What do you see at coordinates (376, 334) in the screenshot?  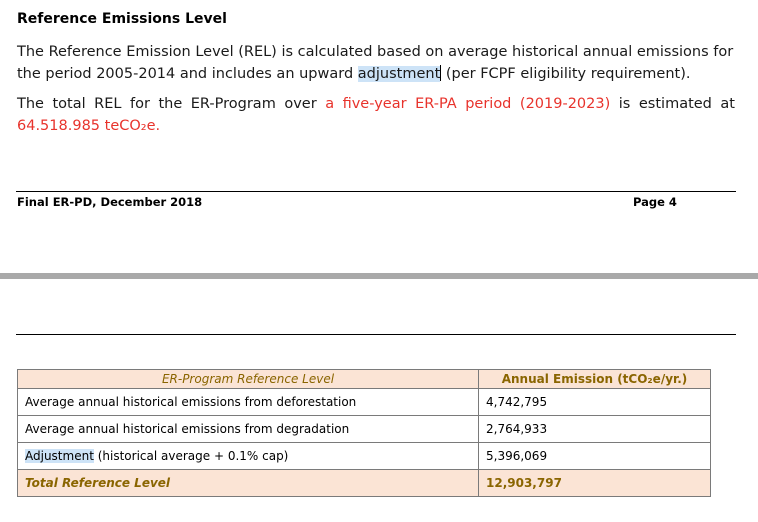 I see `header-divider` at bounding box center [376, 334].